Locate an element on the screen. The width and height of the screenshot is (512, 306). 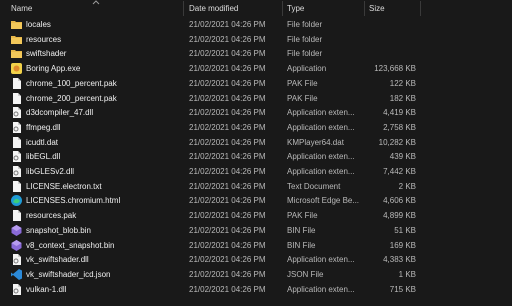
file-row: locales 21/02/2021 04:26 PM File folder is located at coordinates (256, 24).